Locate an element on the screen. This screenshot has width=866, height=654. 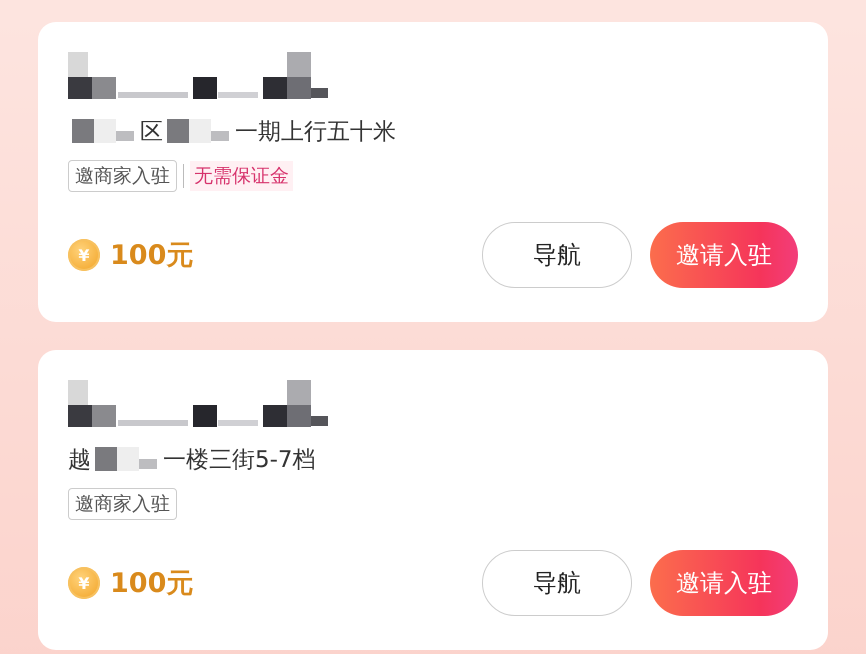
address-text: 一期上行五十米 is located at coordinates (315, 132).